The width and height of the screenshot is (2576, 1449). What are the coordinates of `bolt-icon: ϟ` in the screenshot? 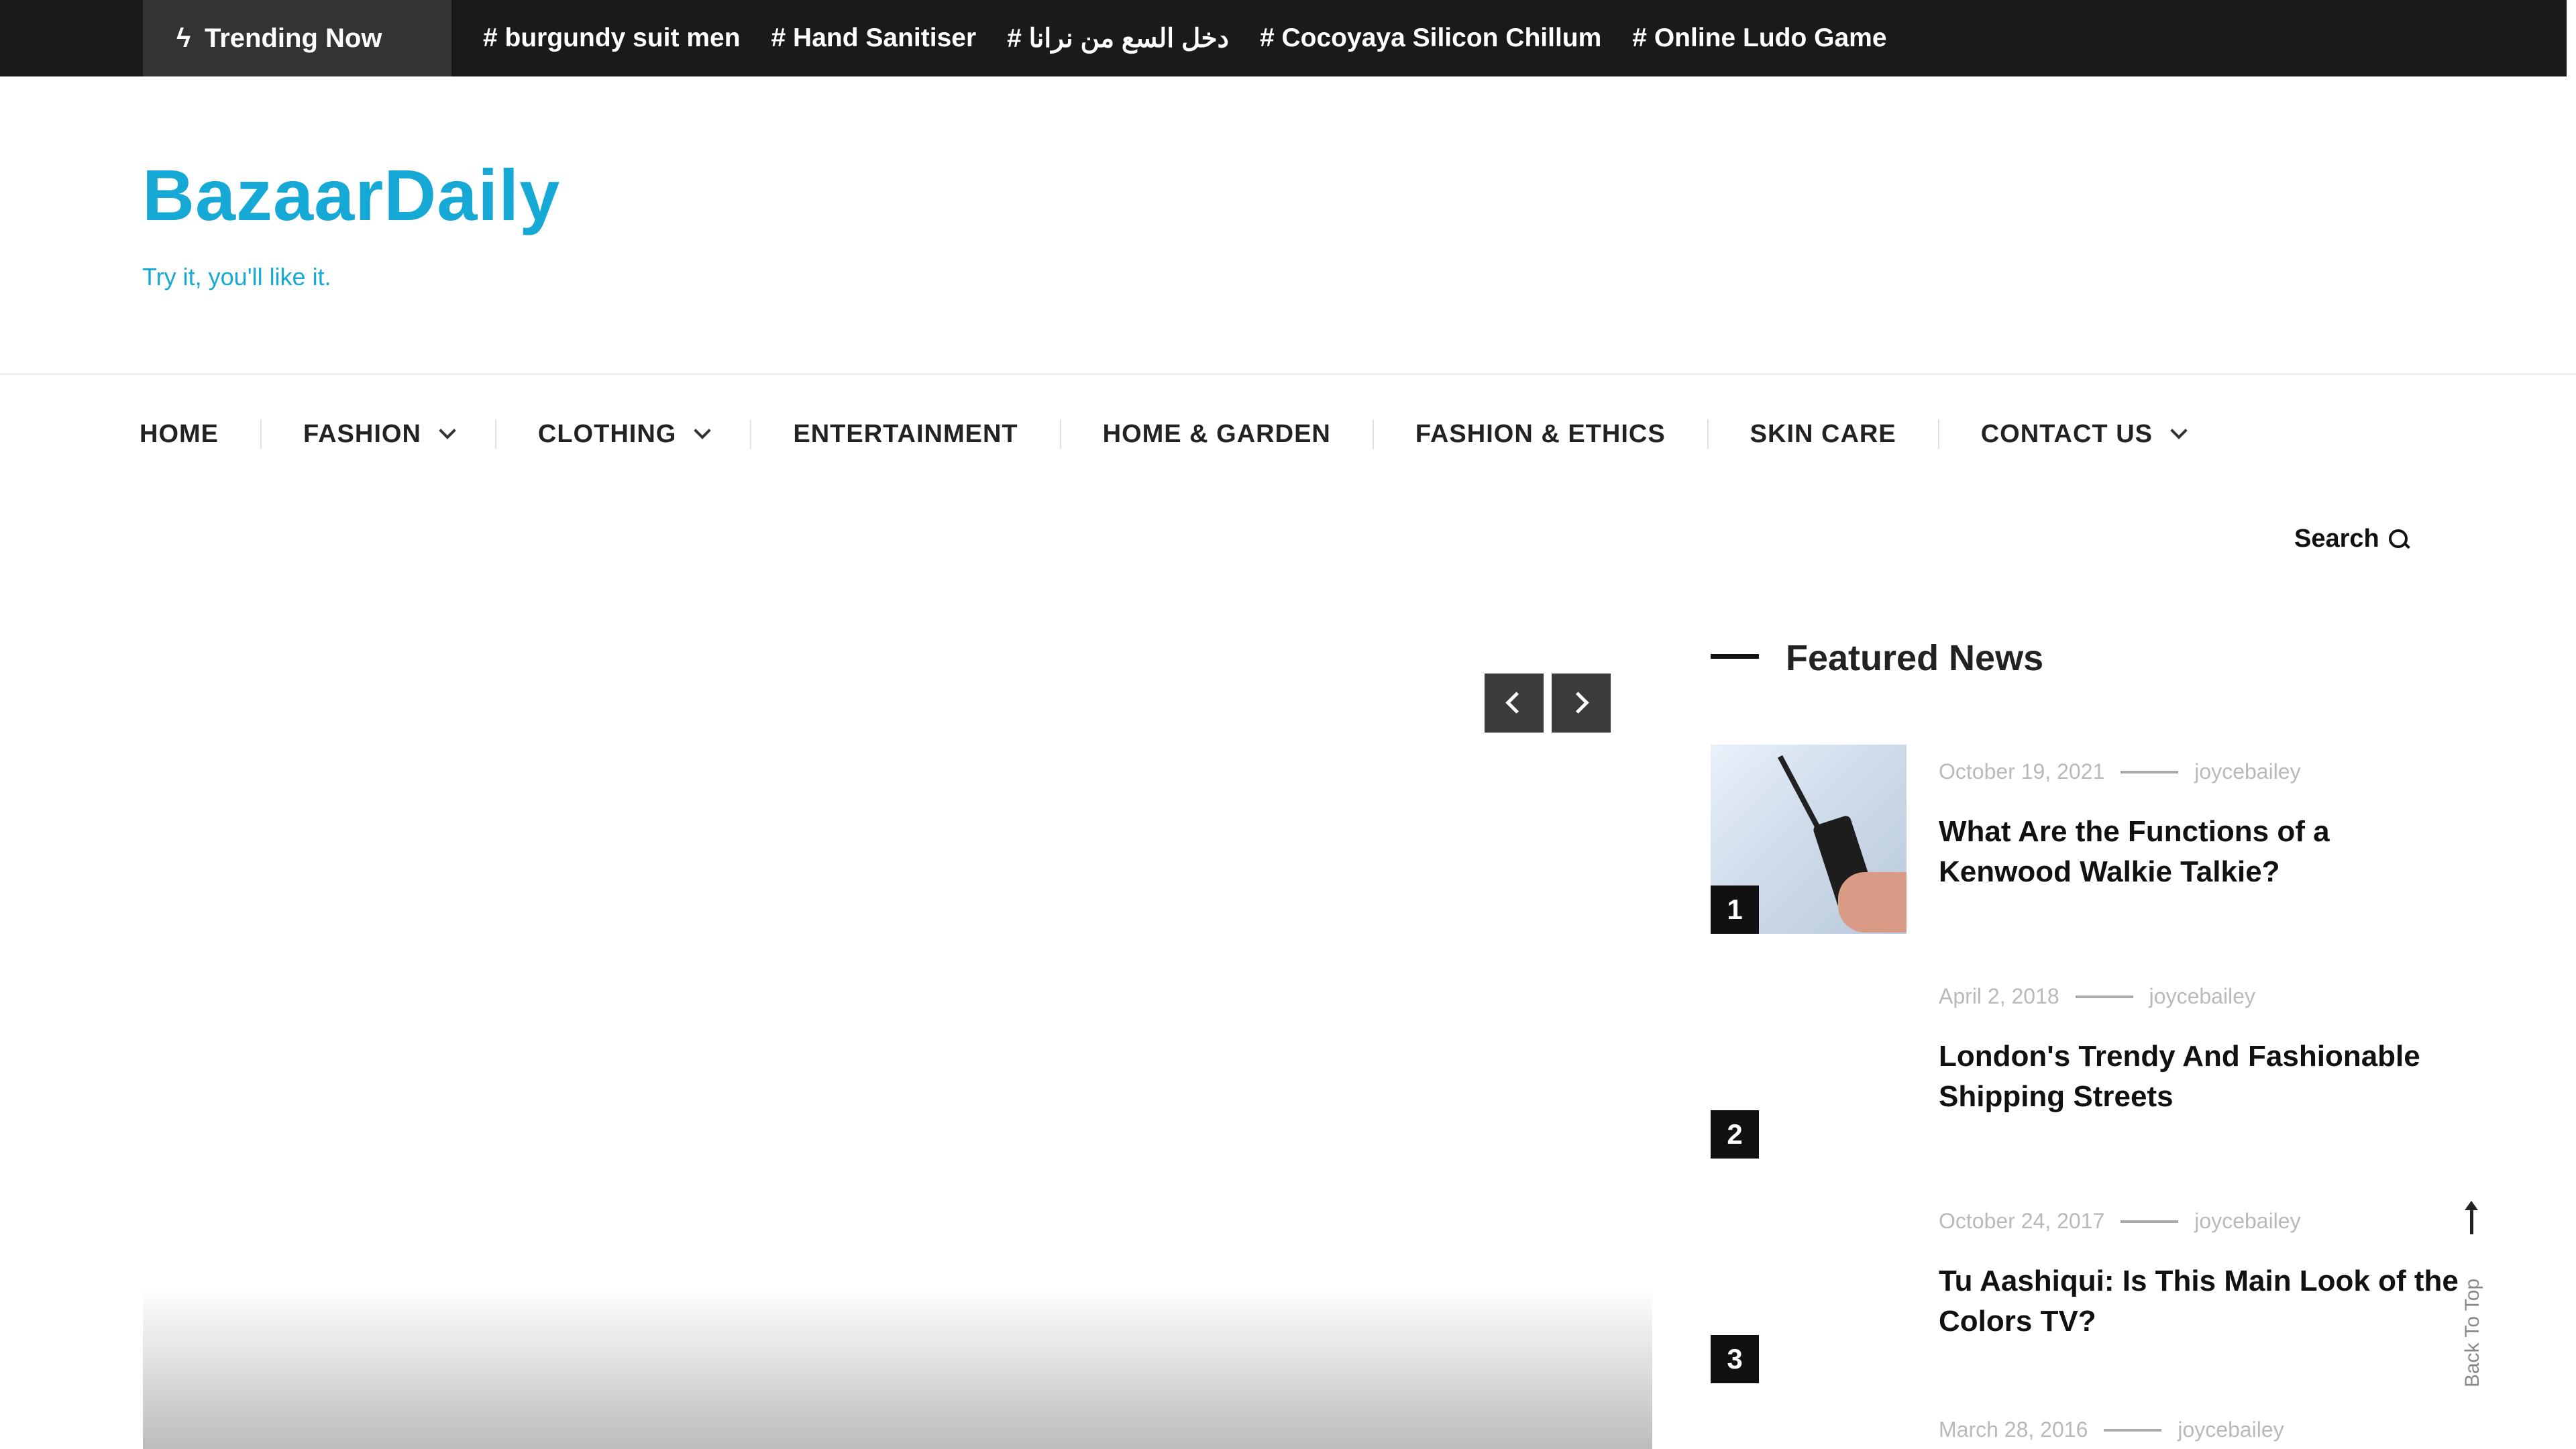 It's located at (183, 38).